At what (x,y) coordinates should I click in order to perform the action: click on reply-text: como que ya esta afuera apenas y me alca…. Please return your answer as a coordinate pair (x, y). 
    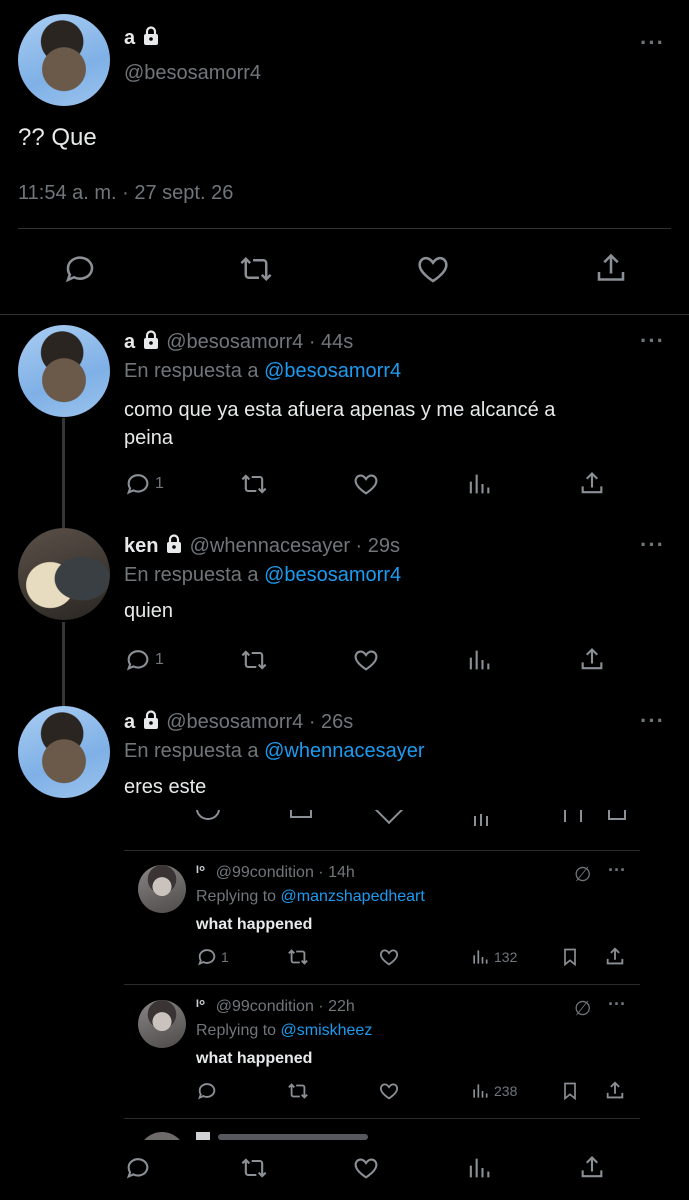
    Looking at the image, I should click on (339, 424).